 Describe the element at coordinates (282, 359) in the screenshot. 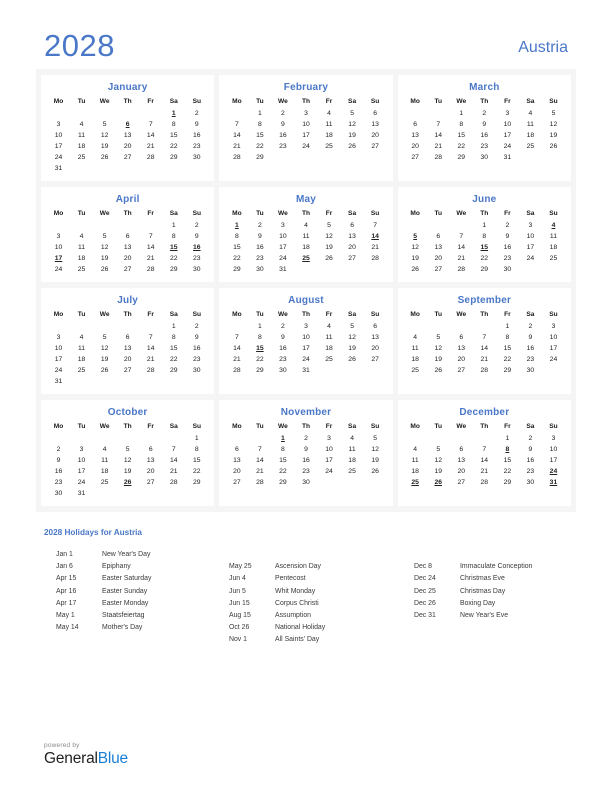

I see `day-cell: 23` at that location.